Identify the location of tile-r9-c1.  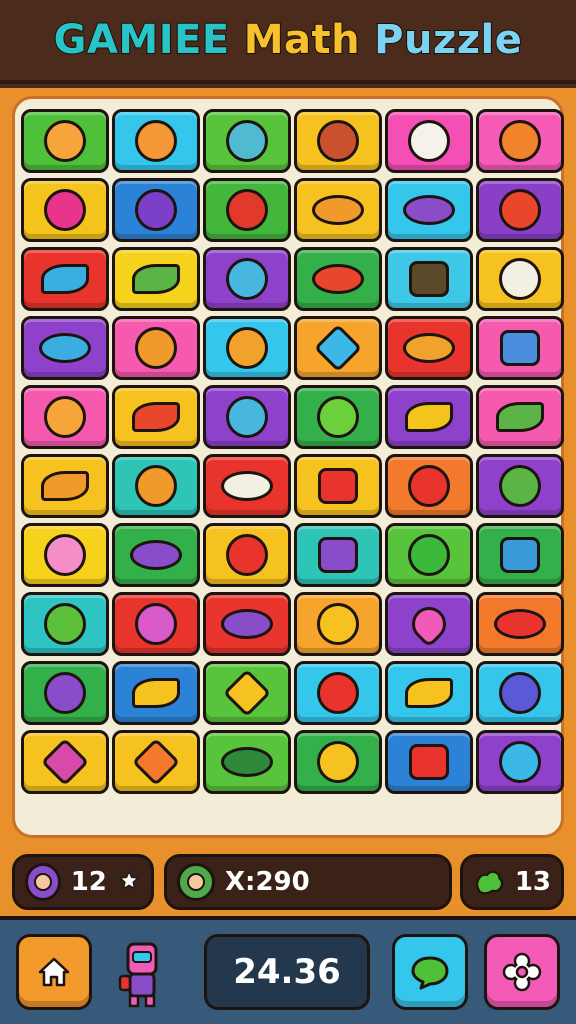
(65, 693).